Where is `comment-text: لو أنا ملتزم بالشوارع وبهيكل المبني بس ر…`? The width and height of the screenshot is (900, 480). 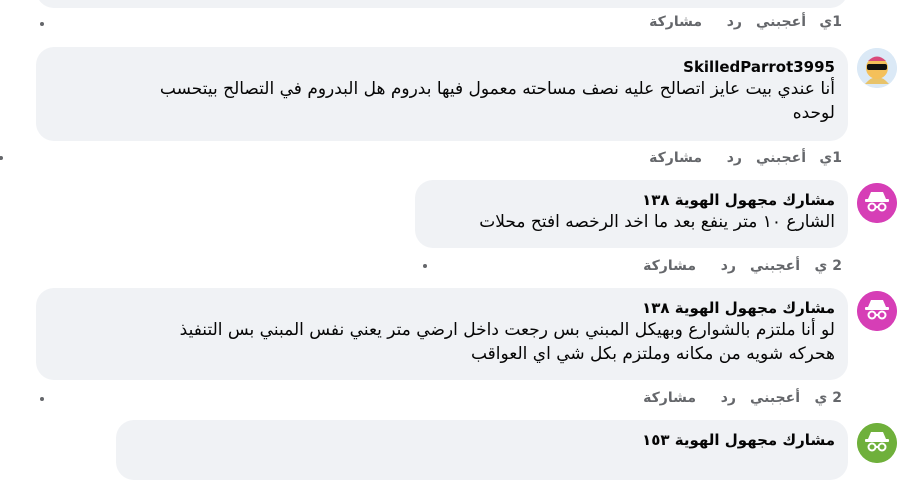
comment-text: لو أنا ملتزم بالشوارع وبهيكل المبني بس ر… is located at coordinates (507, 342).